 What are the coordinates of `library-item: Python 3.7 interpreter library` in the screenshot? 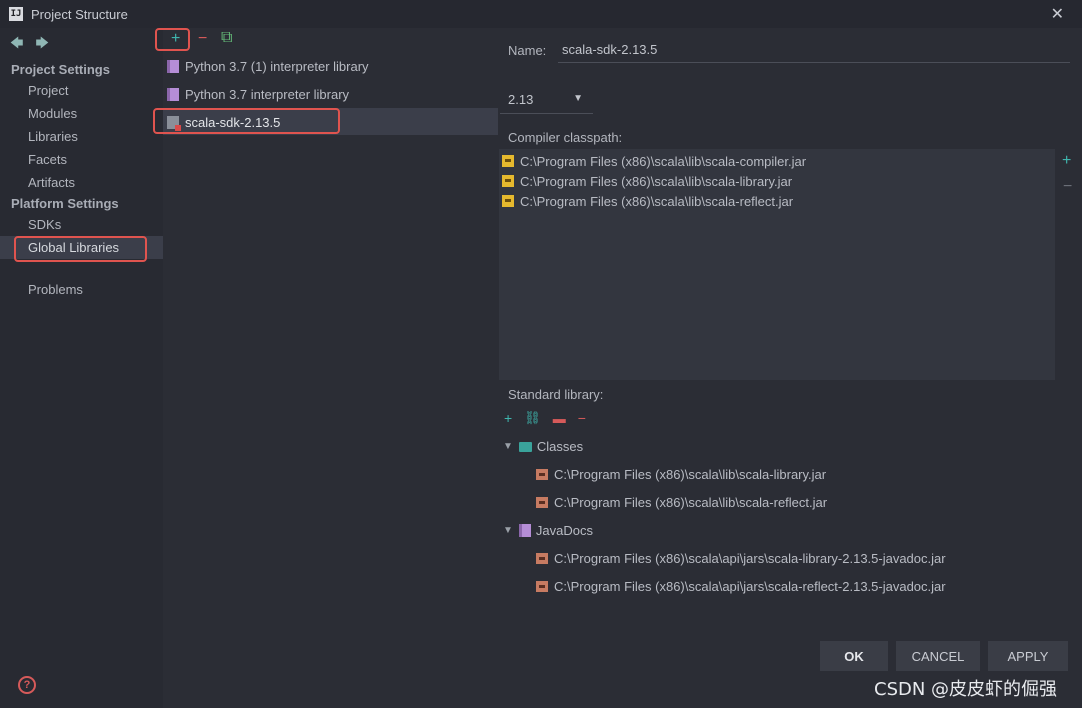 It's located at (258, 94).